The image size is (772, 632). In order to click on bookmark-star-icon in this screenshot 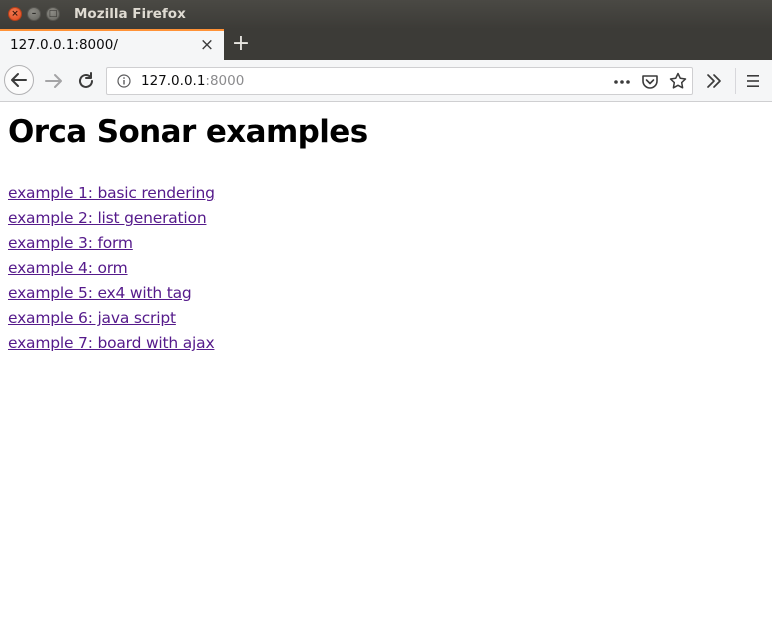, I will do `click(678, 81)`.